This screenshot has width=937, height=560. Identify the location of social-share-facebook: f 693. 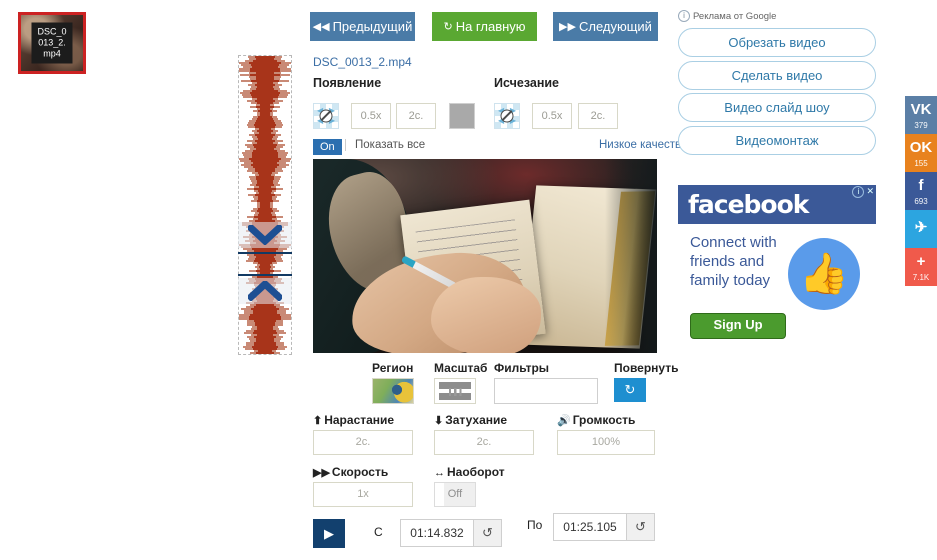
(921, 191).